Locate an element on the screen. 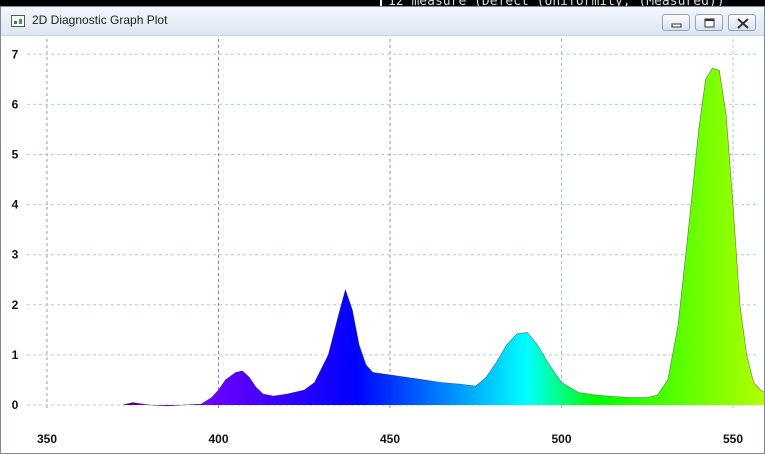 The image size is (765, 454). x-tick-label: 350 is located at coordinates (47, 439).